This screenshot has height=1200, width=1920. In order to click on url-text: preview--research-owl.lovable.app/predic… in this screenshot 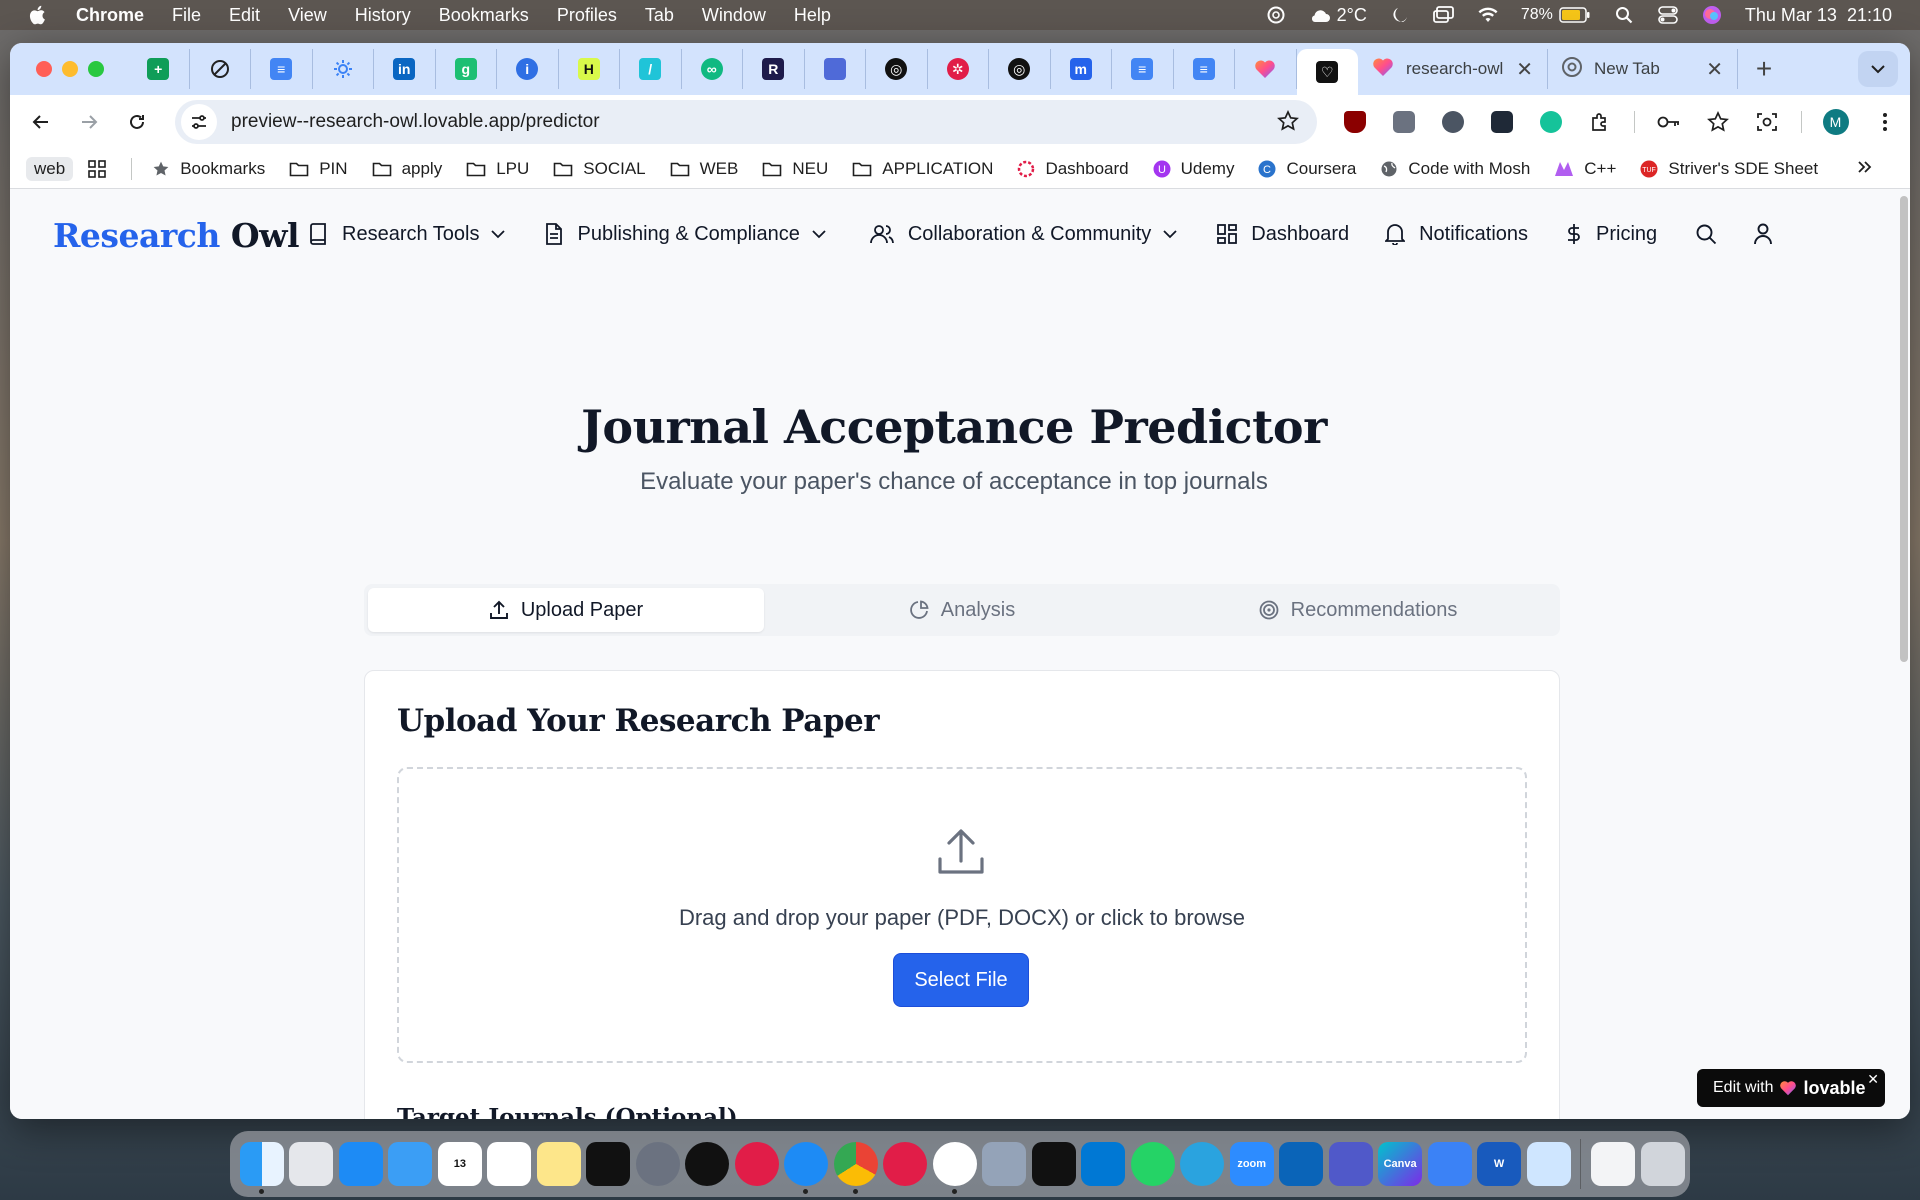, I will do `click(415, 122)`.